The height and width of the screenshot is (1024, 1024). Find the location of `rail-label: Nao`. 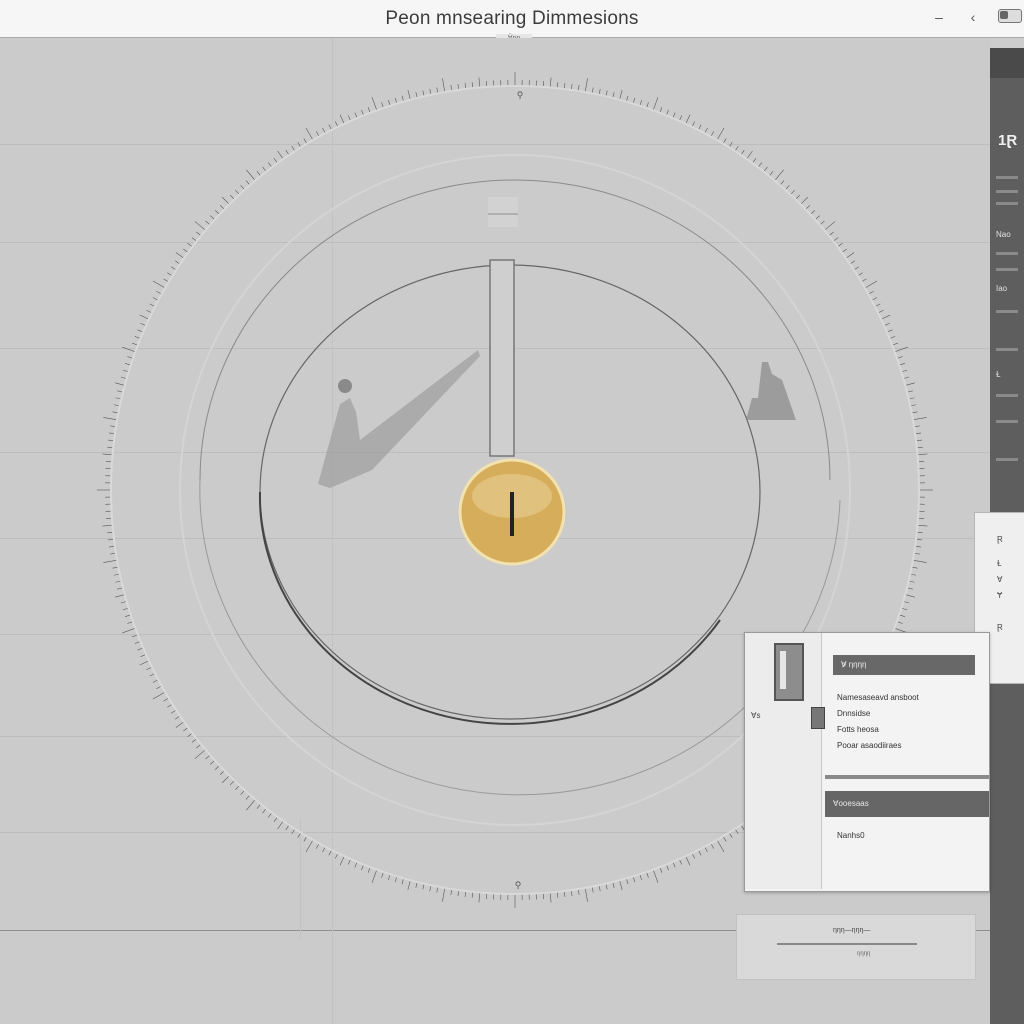

rail-label: Nao is located at coordinates (1003, 234).